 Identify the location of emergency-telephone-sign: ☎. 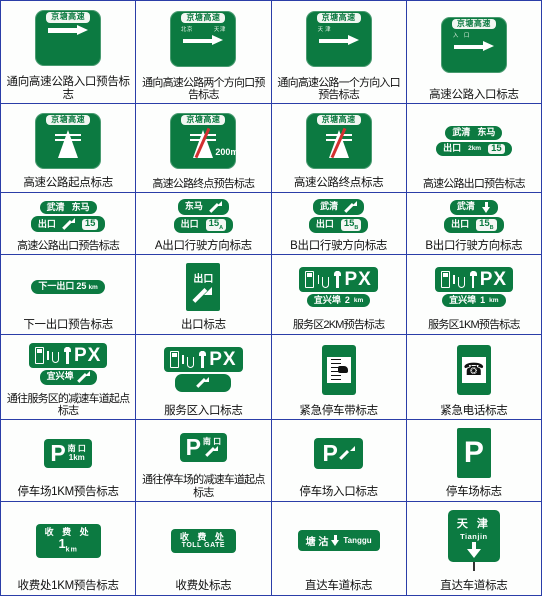
(473, 369).